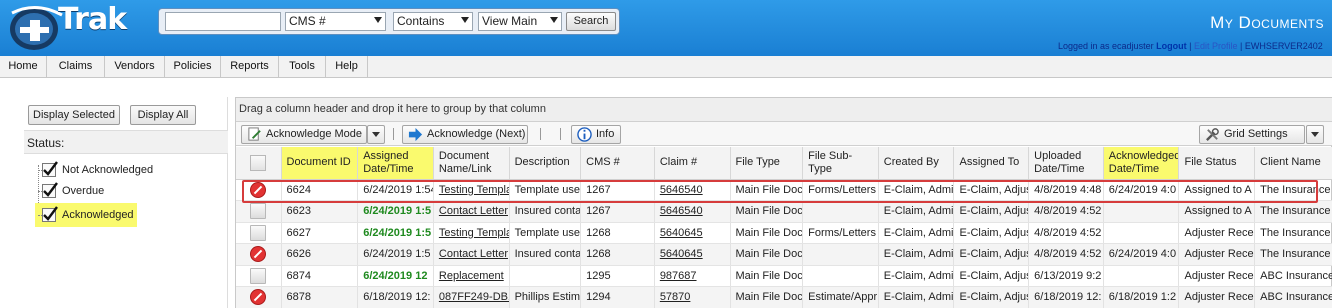 This screenshot has height=308, width=1332. Describe the element at coordinates (692, 276) in the screenshot. I see `cell-claim: 987687` at that location.